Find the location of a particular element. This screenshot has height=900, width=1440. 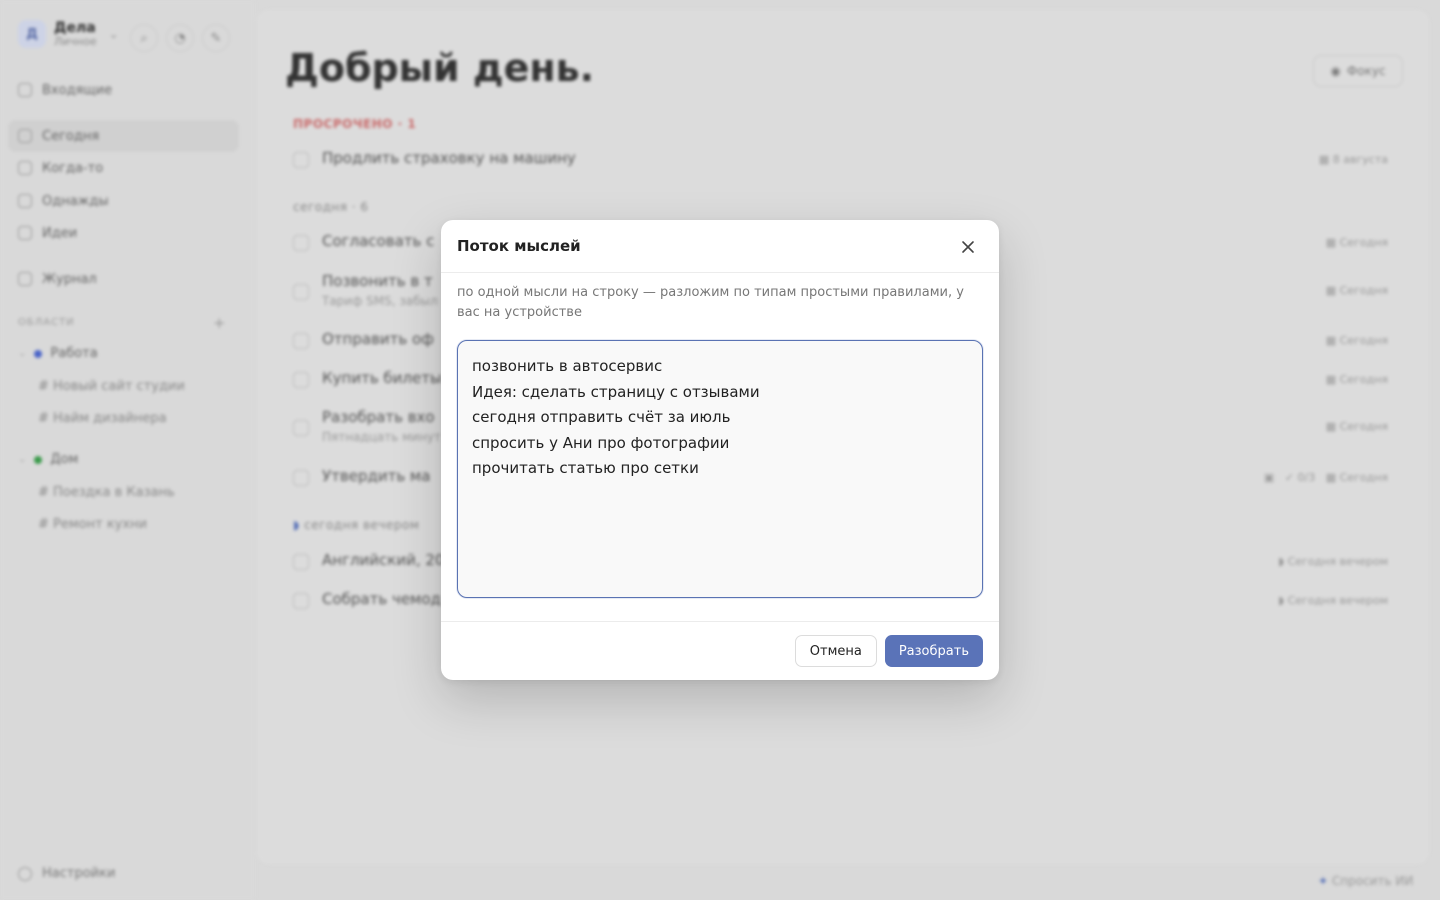

project-item: # Новый сайт студии is located at coordinates (111, 386).